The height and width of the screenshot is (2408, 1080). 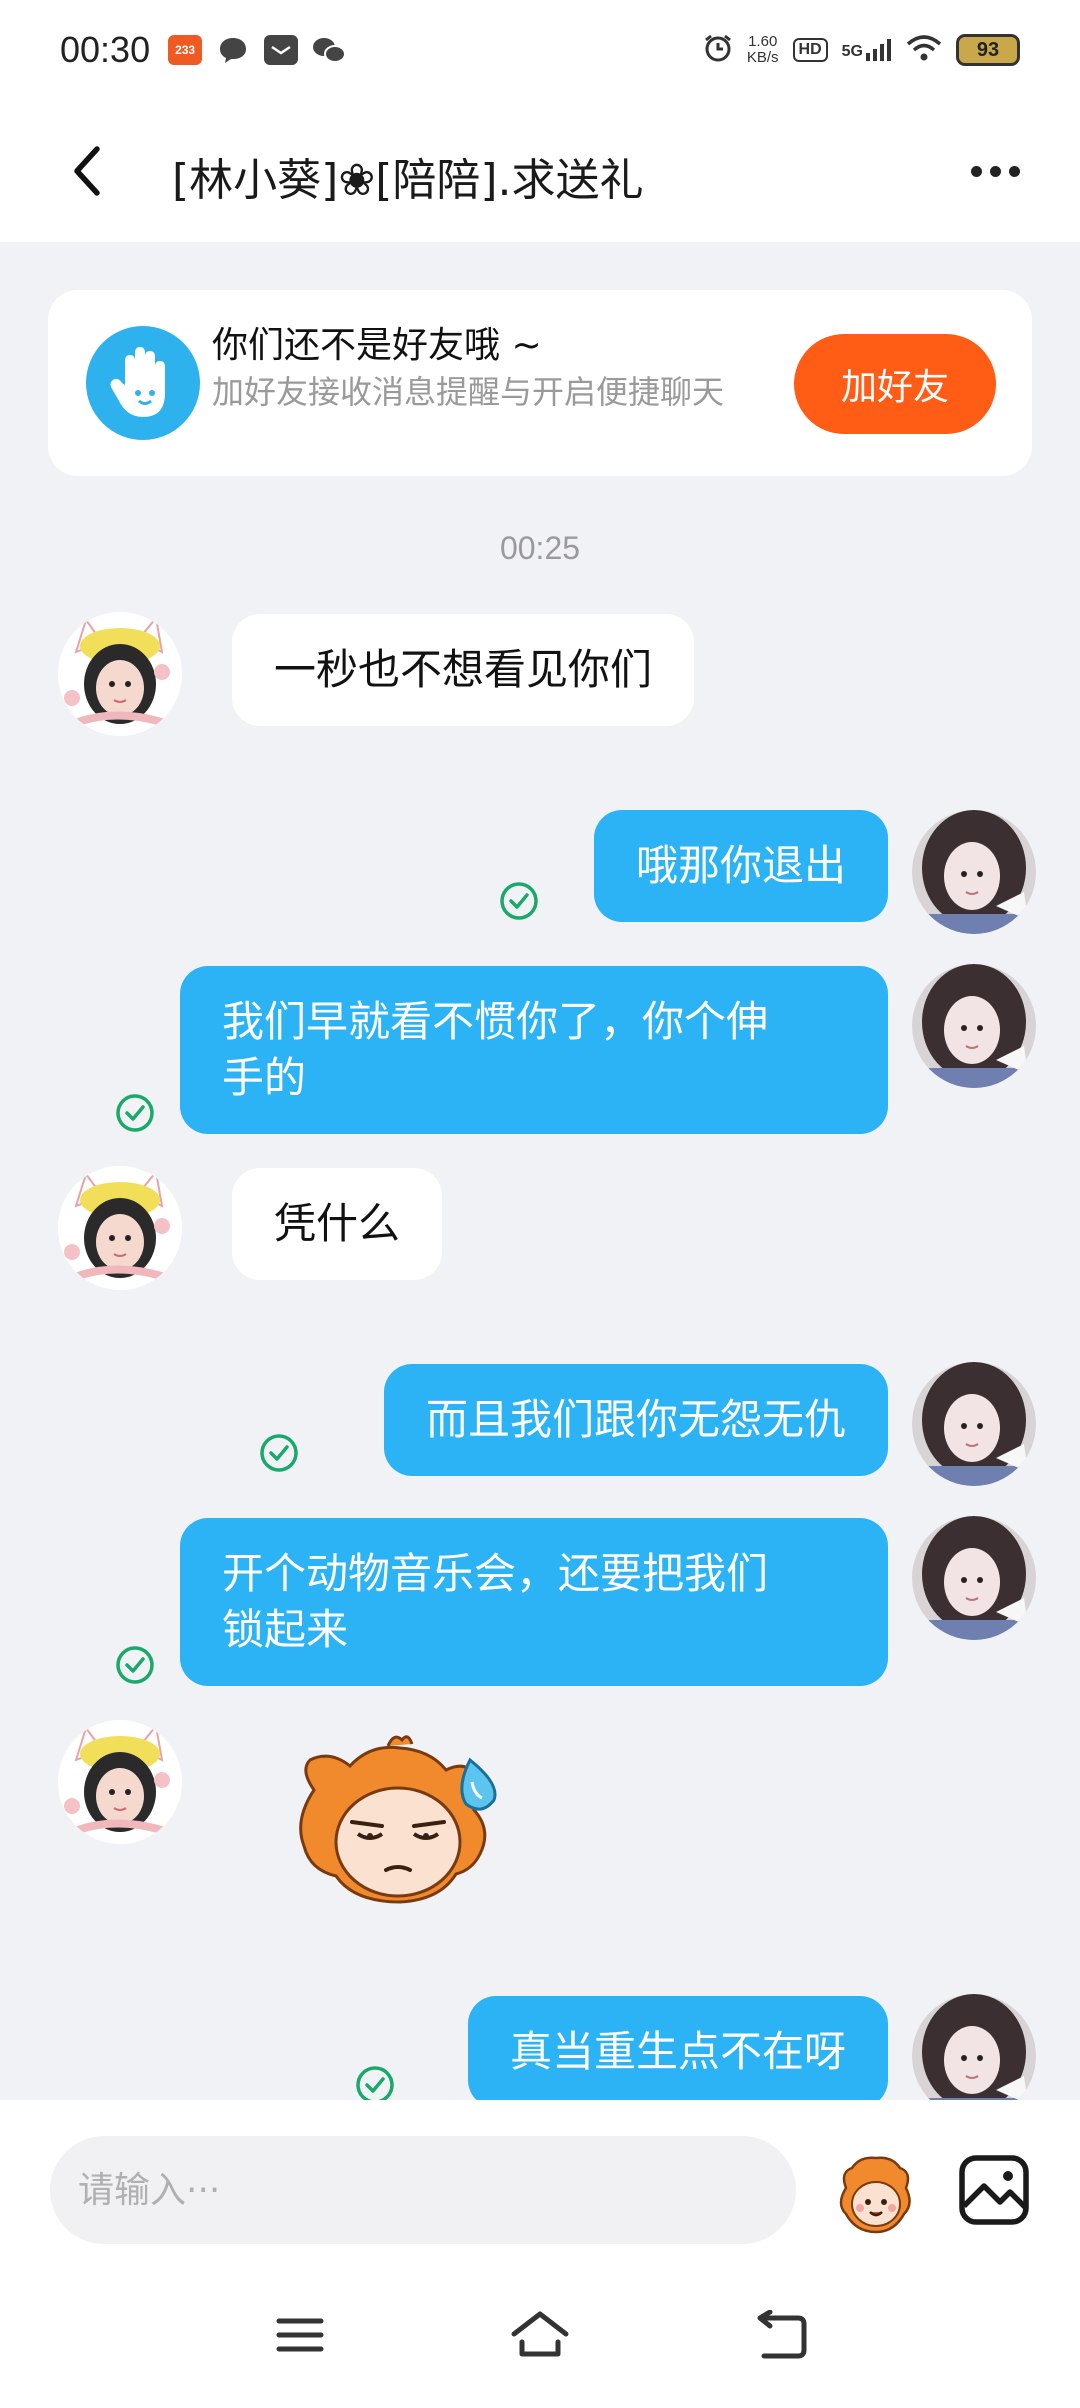 What do you see at coordinates (534, 1602) in the screenshot?
I see `message-bubble-outgoing: 开个动物音乐会，还要把我们 锁起来` at bounding box center [534, 1602].